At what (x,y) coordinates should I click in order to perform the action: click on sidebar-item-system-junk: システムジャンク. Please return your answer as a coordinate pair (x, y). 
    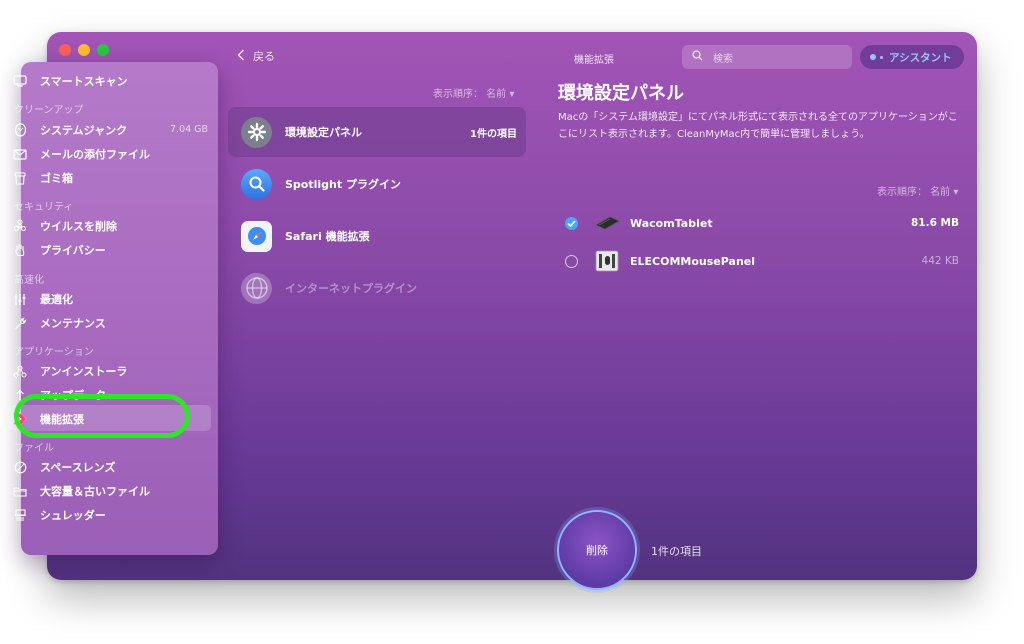
    Looking at the image, I should click on (69, 130).